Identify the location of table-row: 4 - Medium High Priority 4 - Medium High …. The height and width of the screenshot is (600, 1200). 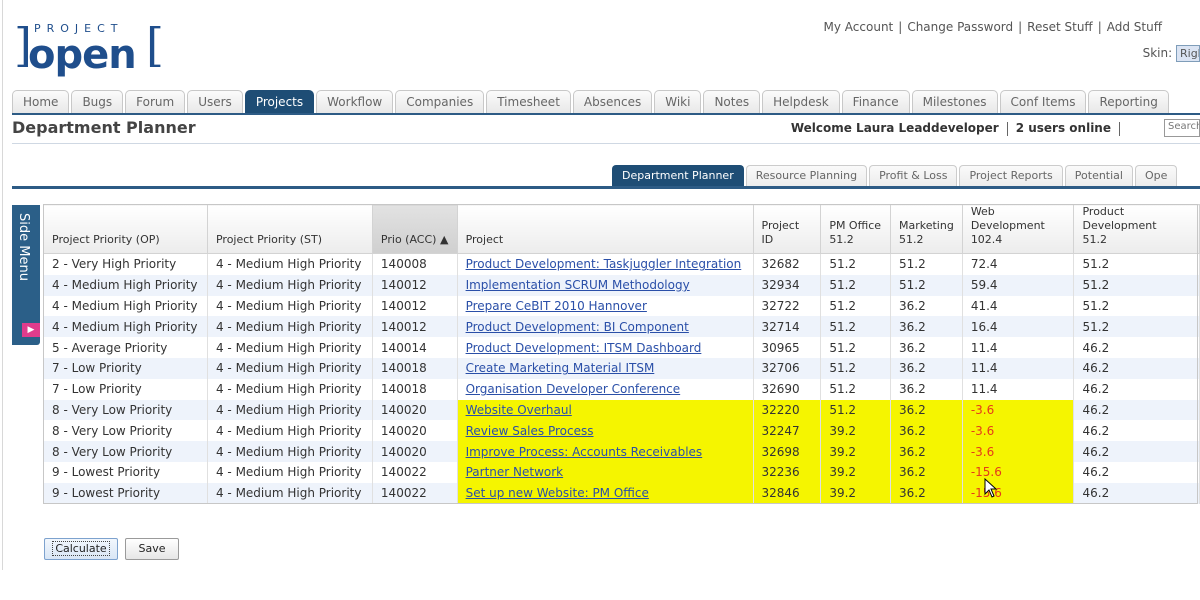
(621, 306).